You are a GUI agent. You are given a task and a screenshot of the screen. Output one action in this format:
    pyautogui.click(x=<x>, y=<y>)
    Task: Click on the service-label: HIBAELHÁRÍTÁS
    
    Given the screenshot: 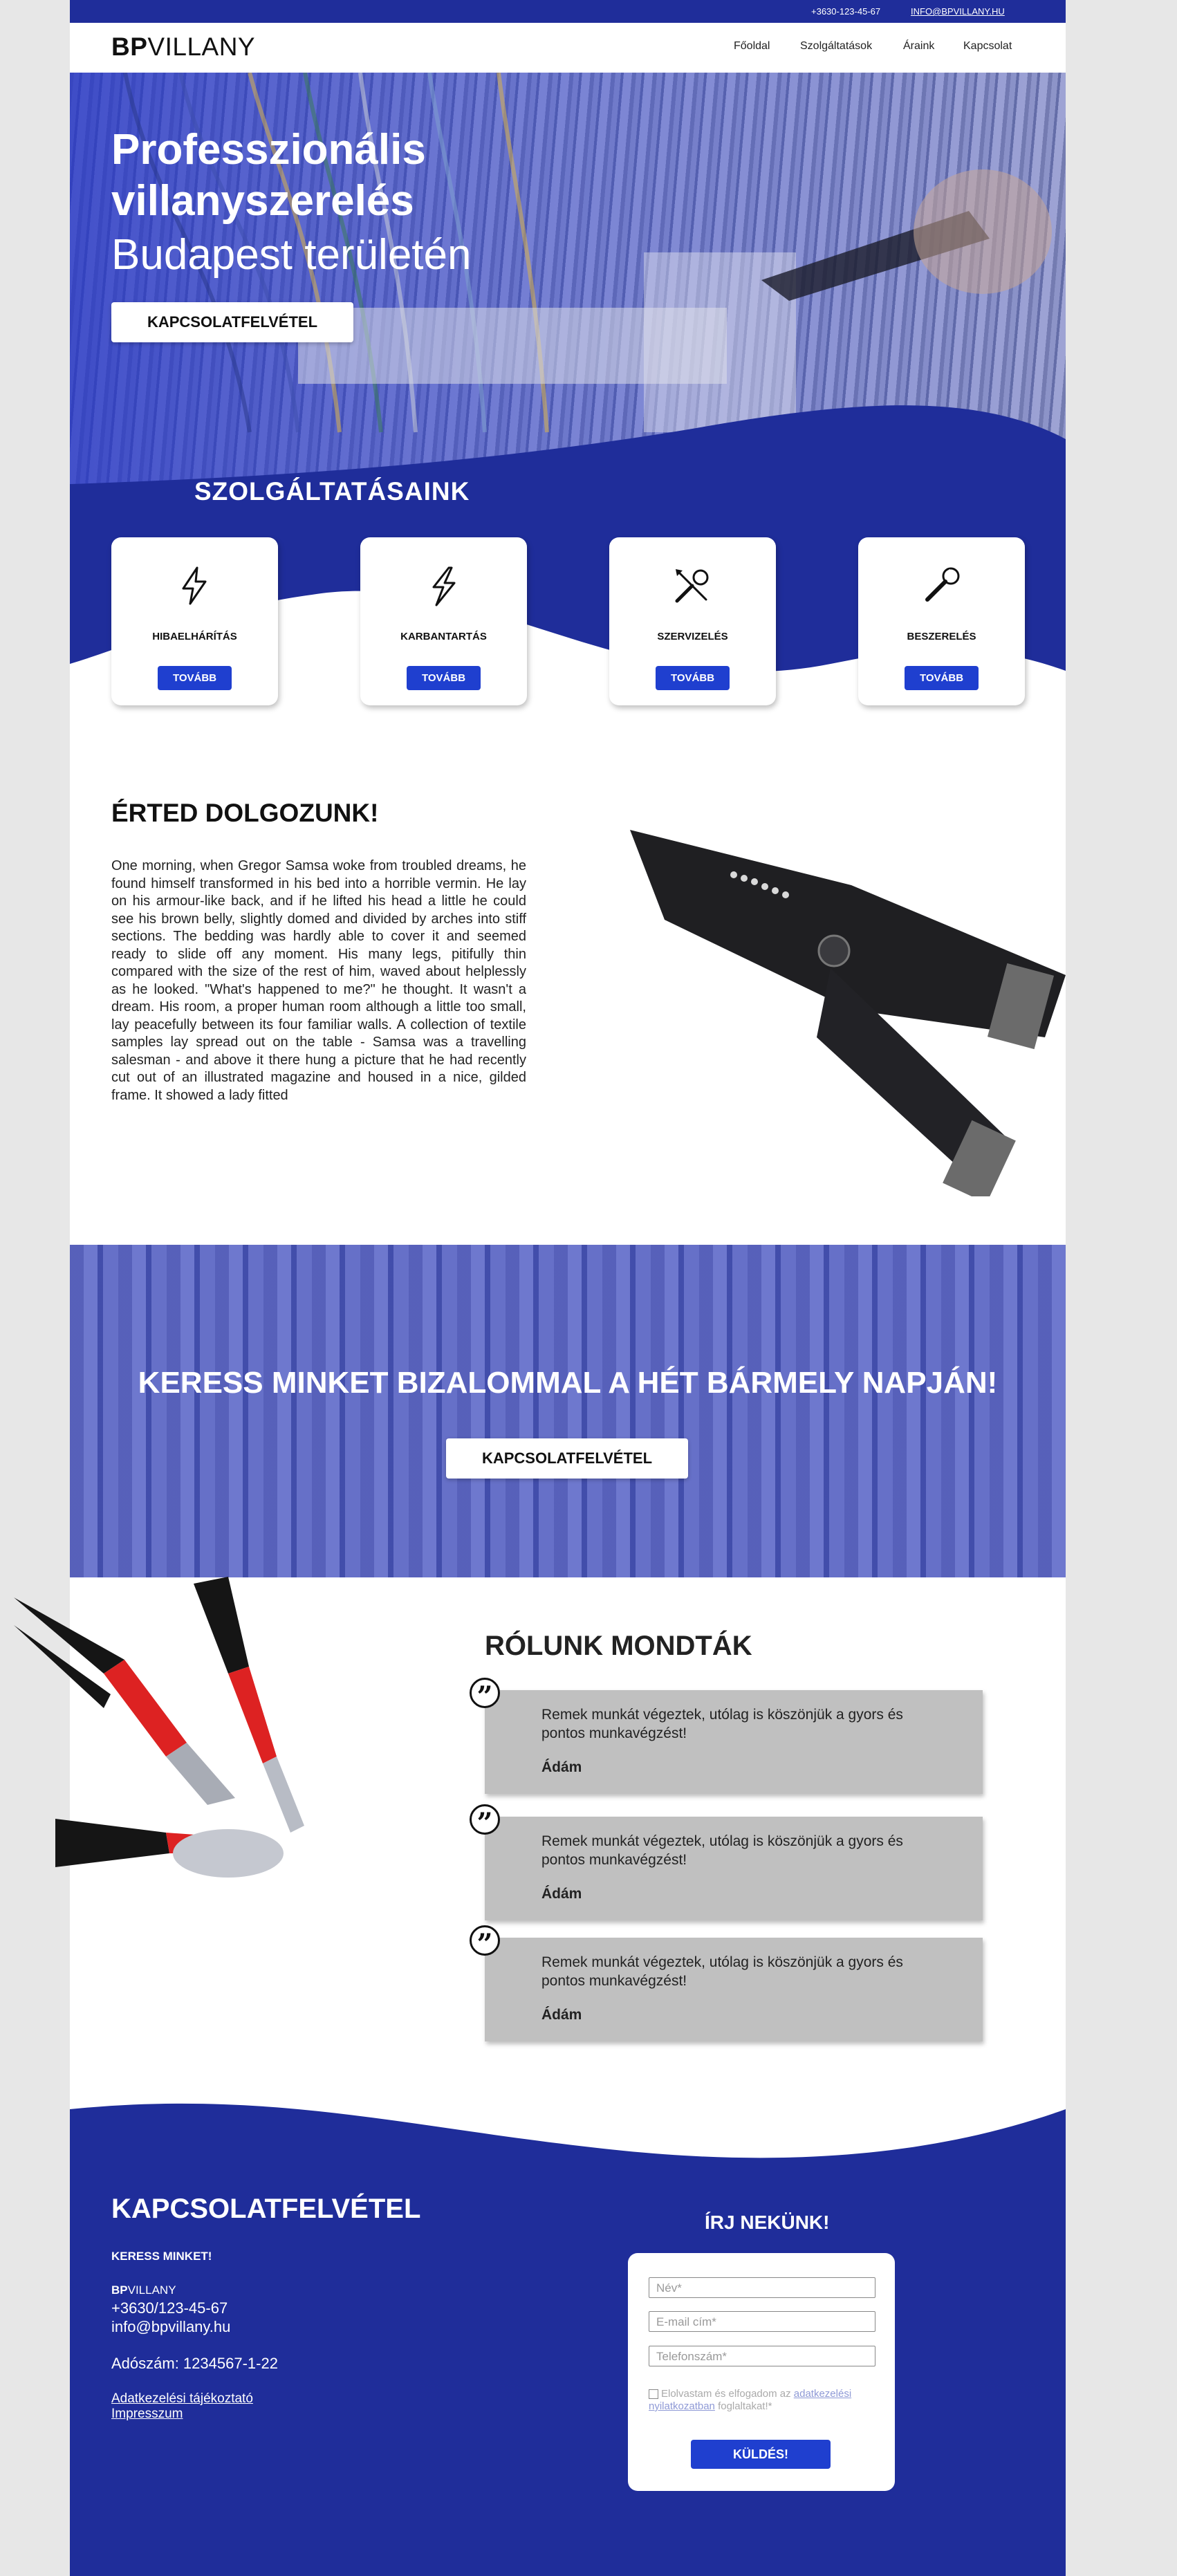 What is the action you would take?
    pyautogui.click(x=194, y=637)
    